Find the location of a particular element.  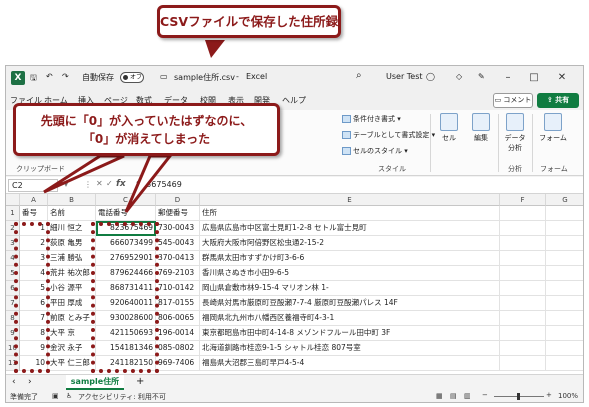

middle-callout-line-2: 「0」が消えてしまった is located at coordinates (146, 139).